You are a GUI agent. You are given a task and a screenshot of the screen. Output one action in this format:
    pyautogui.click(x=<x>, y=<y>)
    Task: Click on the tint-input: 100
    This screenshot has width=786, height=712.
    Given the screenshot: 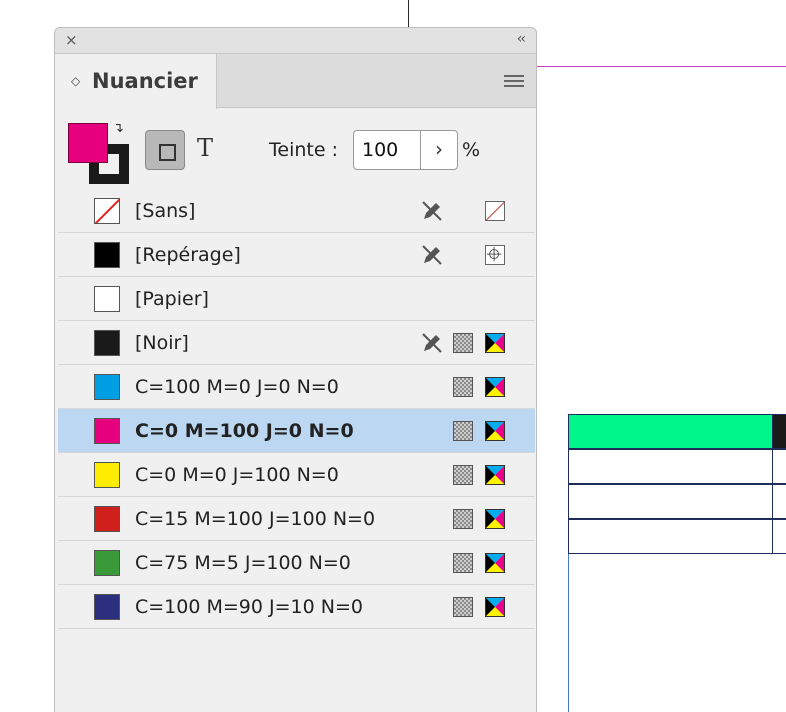 What is the action you would take?
    pyautogui.click(x=387, y=150)
    